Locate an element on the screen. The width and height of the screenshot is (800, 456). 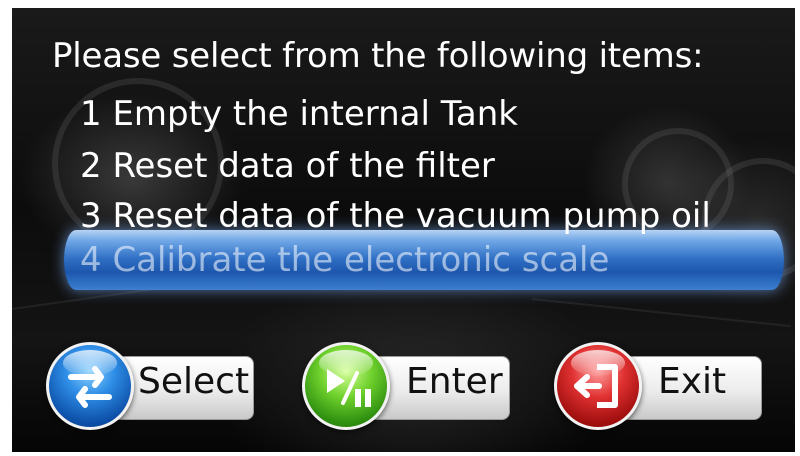
menu-item-calibrate-scale: 4 Calibrate the electronic scale is located at coordinates (344, 260).